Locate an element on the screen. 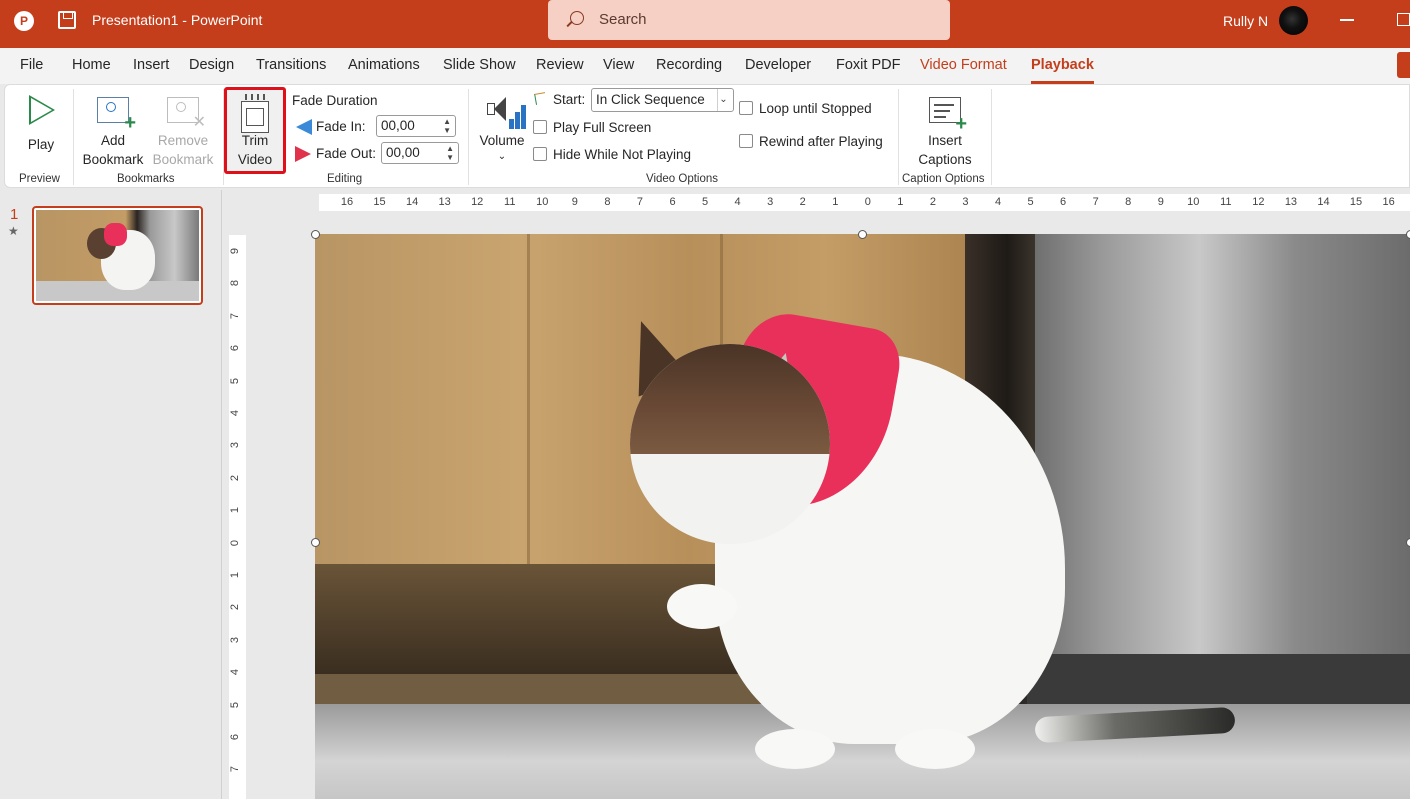 This screenshot has width=1410, height=799. document-title: Presentation1 - PowerPoint is located at coordinates (177, 20).